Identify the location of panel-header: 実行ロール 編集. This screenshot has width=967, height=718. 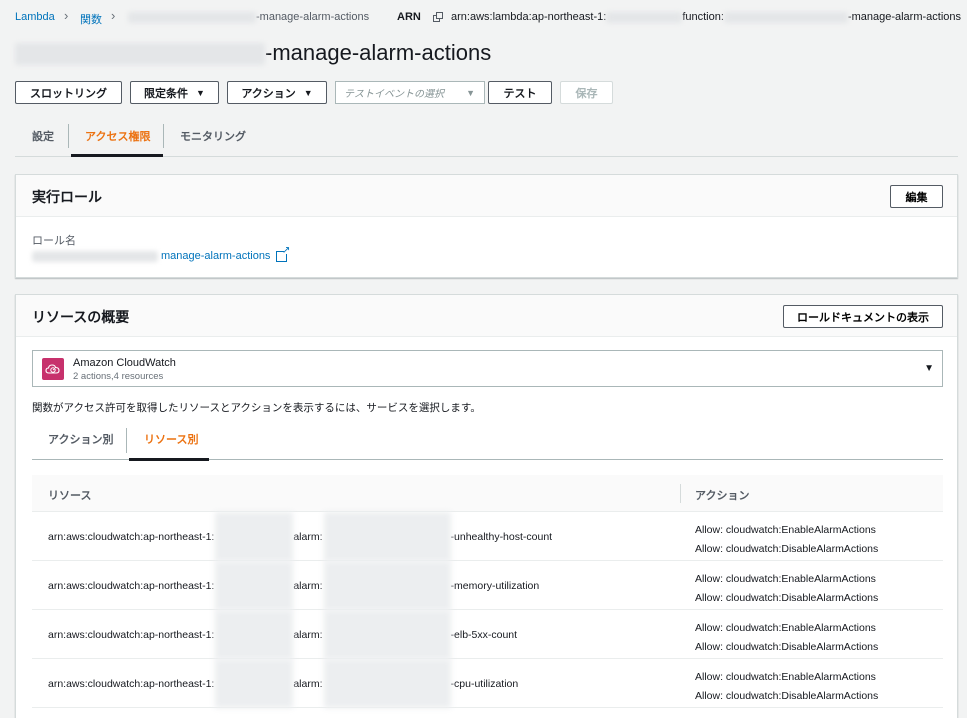
(486, 196).